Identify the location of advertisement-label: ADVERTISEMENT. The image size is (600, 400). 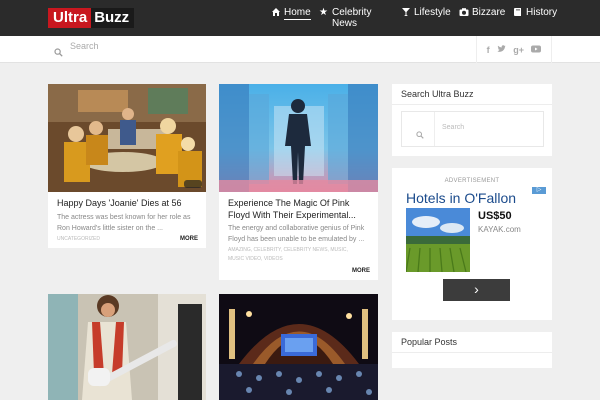
(472, 181).